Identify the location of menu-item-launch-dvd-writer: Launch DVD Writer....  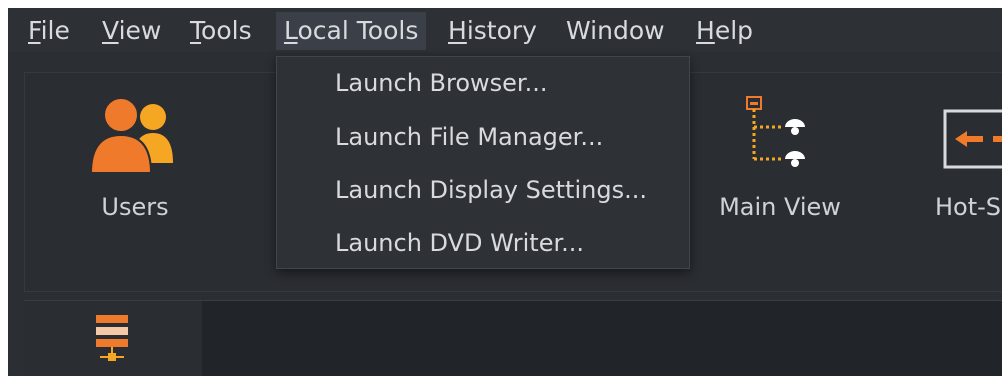
(459, 243).